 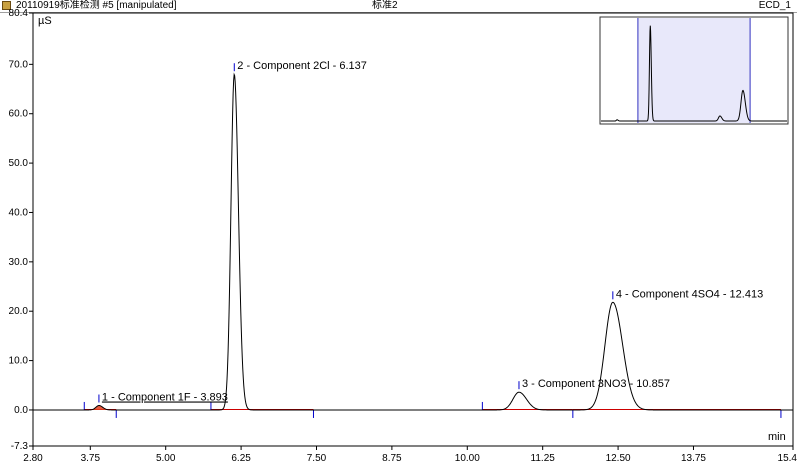 I want to click on x-tick-label: 5.00, so click(x=166, y=458).